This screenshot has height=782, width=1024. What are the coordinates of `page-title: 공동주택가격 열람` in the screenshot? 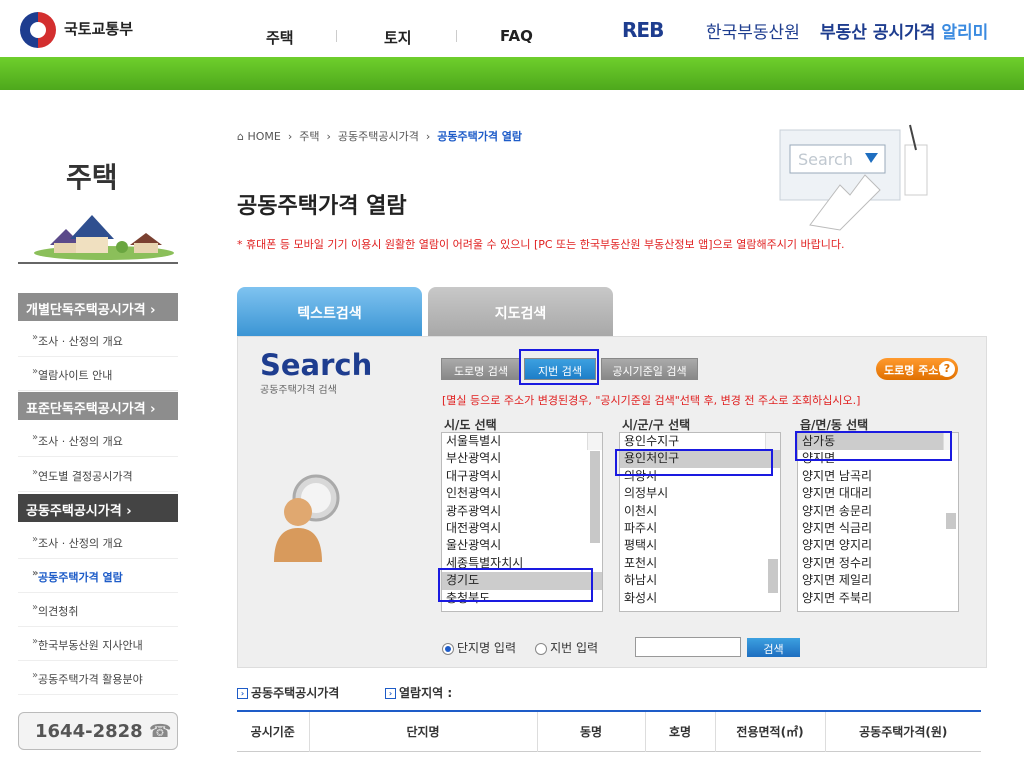 It's located at (322, 206).